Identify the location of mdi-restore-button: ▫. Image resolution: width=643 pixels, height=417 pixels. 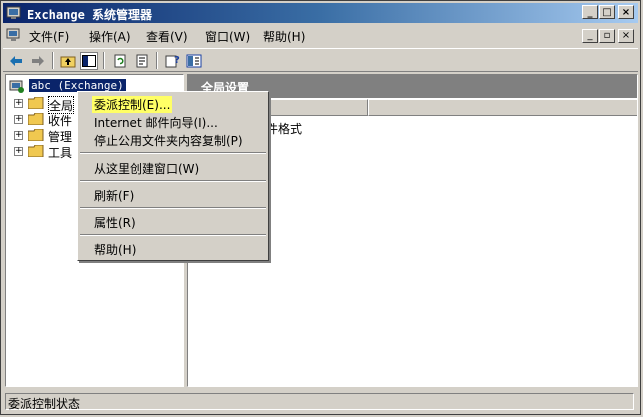
(607, 36).